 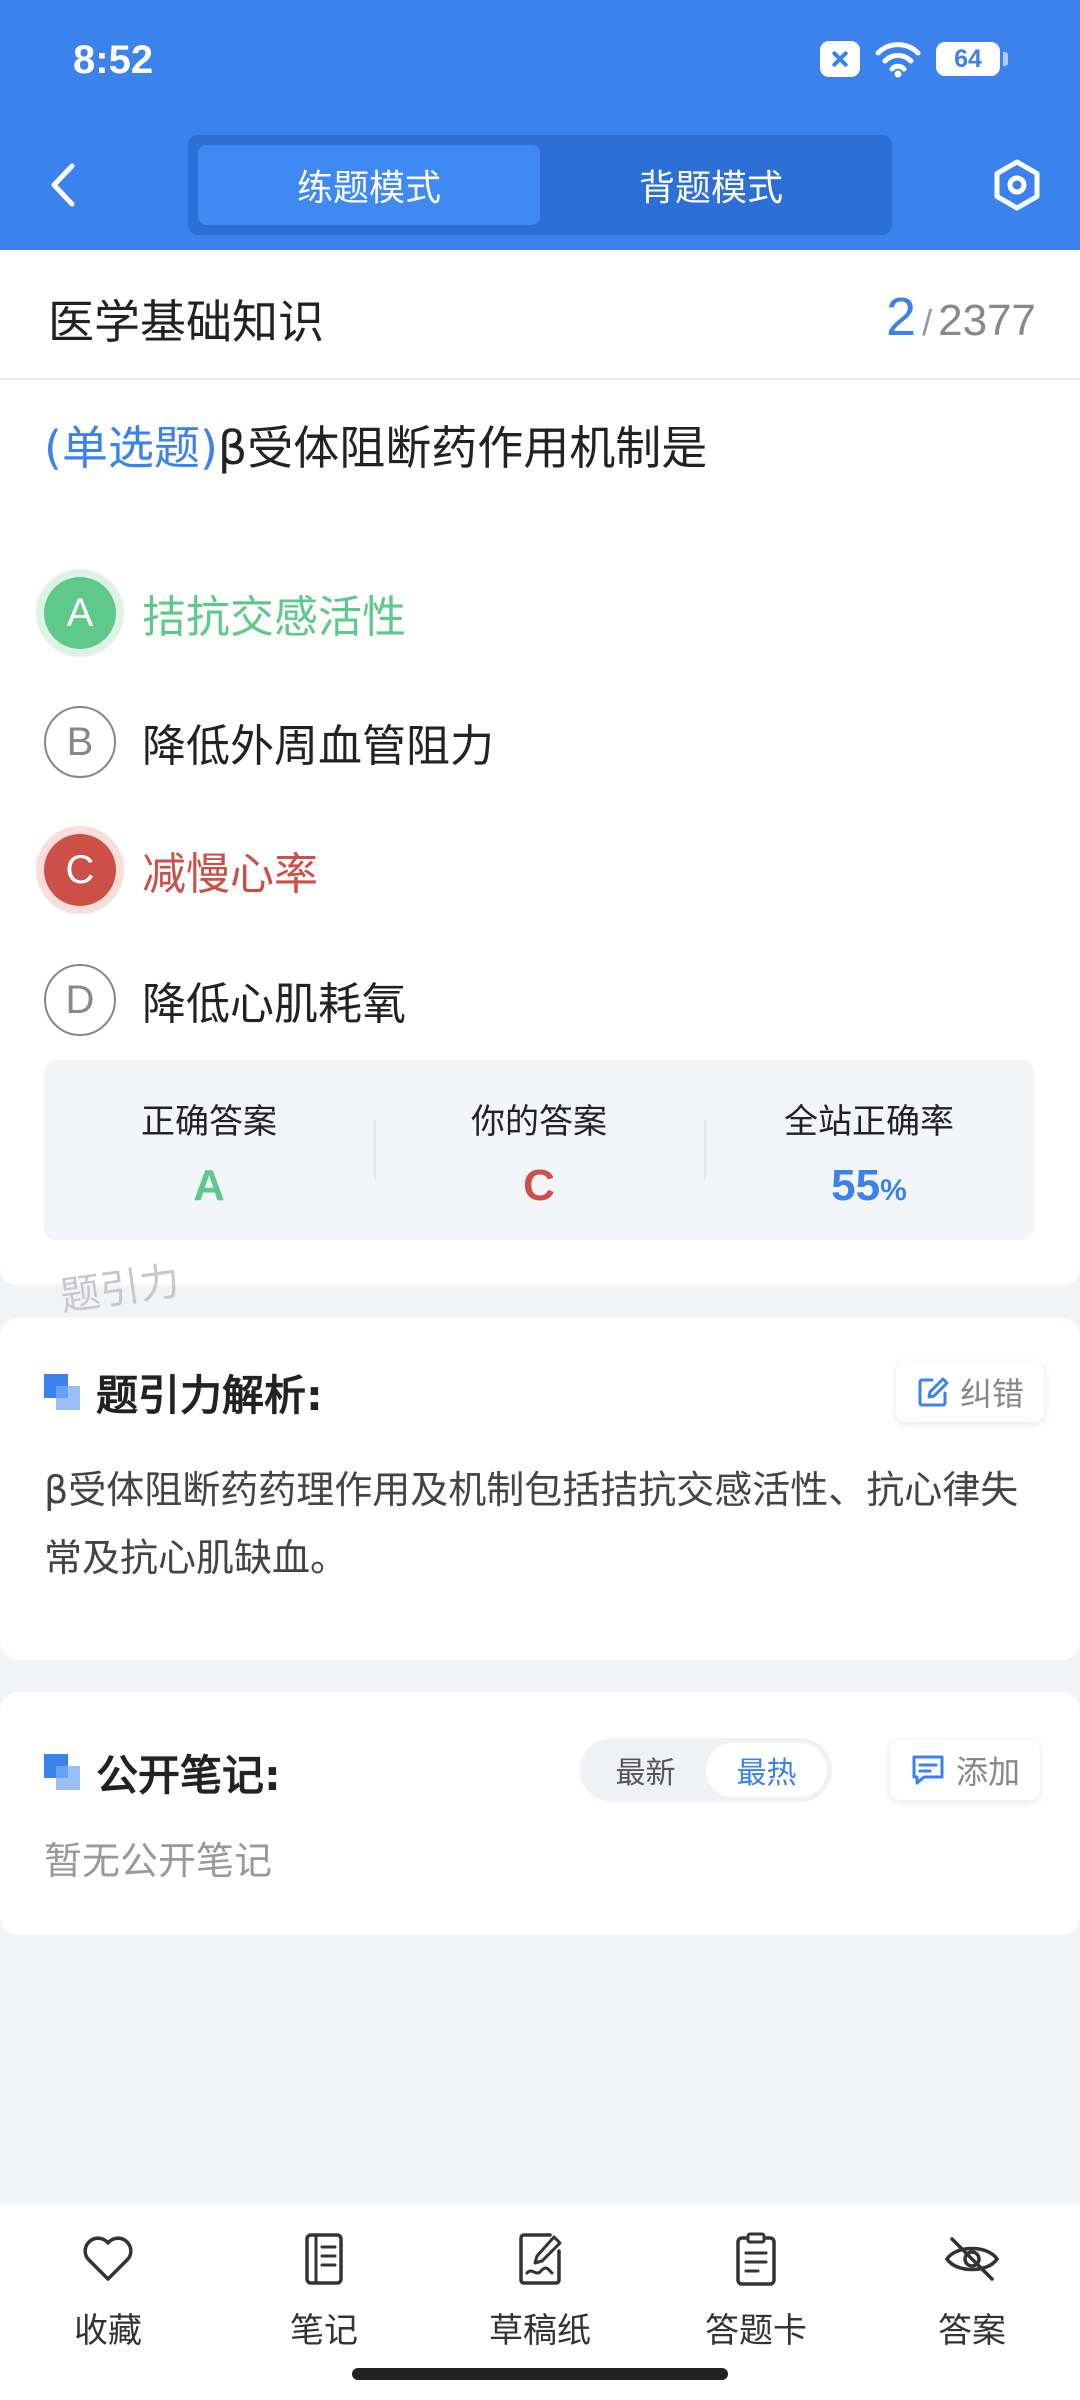 I want to click on option-letter: D, so click(x=80, y=1000).